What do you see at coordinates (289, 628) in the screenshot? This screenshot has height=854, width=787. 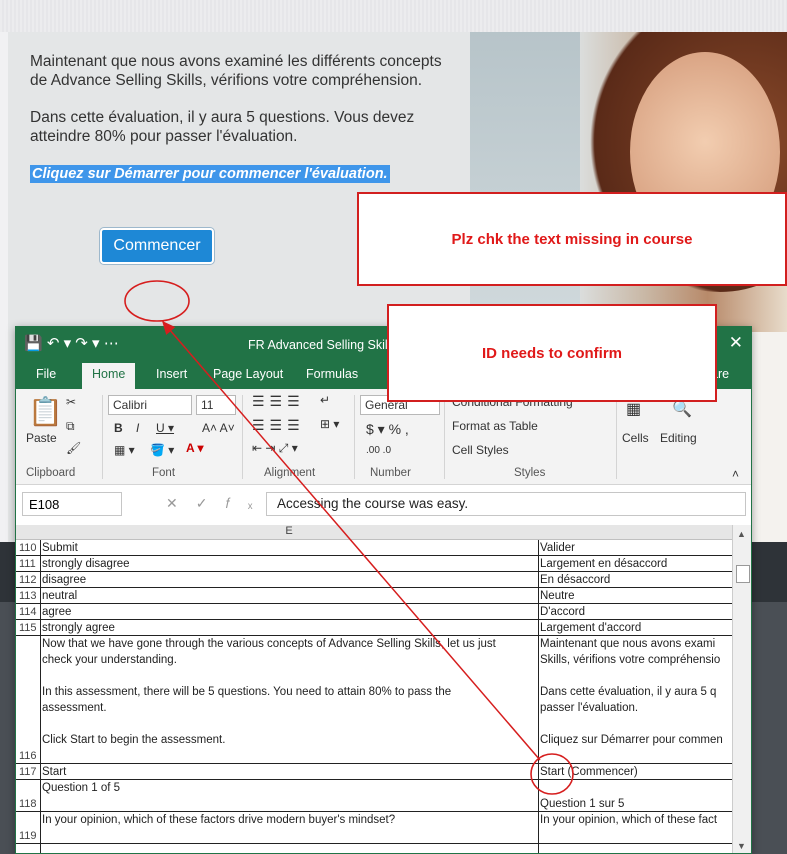 I see `cell-e: strongly agree` at bounding box center [289, 628].